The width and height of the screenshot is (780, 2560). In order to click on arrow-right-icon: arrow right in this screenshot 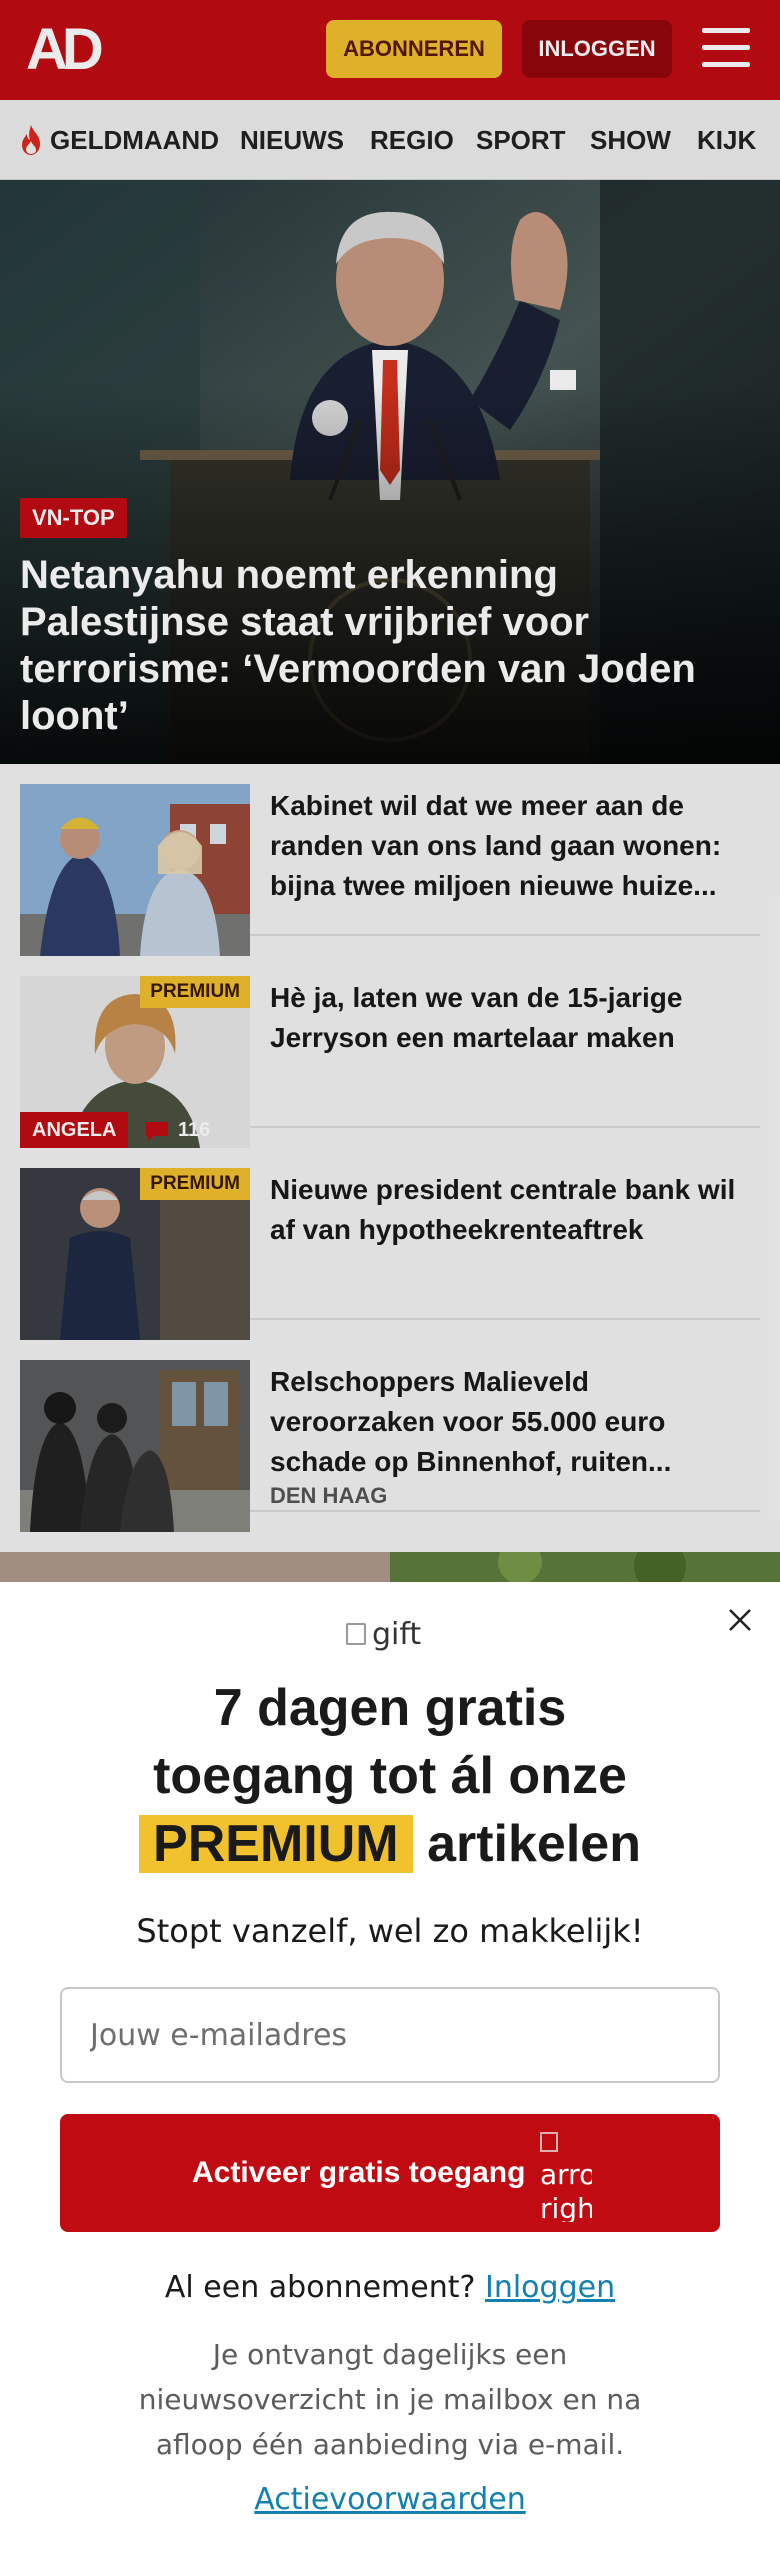, I will do `click(566, 2173)`.